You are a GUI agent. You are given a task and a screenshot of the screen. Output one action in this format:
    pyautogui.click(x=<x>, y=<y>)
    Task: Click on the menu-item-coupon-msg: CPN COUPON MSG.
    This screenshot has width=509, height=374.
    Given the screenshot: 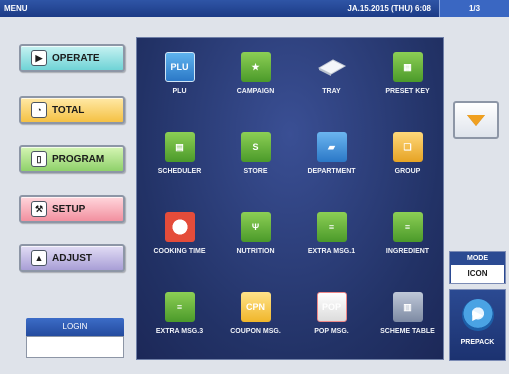 What is the action you would take?
    pyautogui.click(x=255, y=318)
    